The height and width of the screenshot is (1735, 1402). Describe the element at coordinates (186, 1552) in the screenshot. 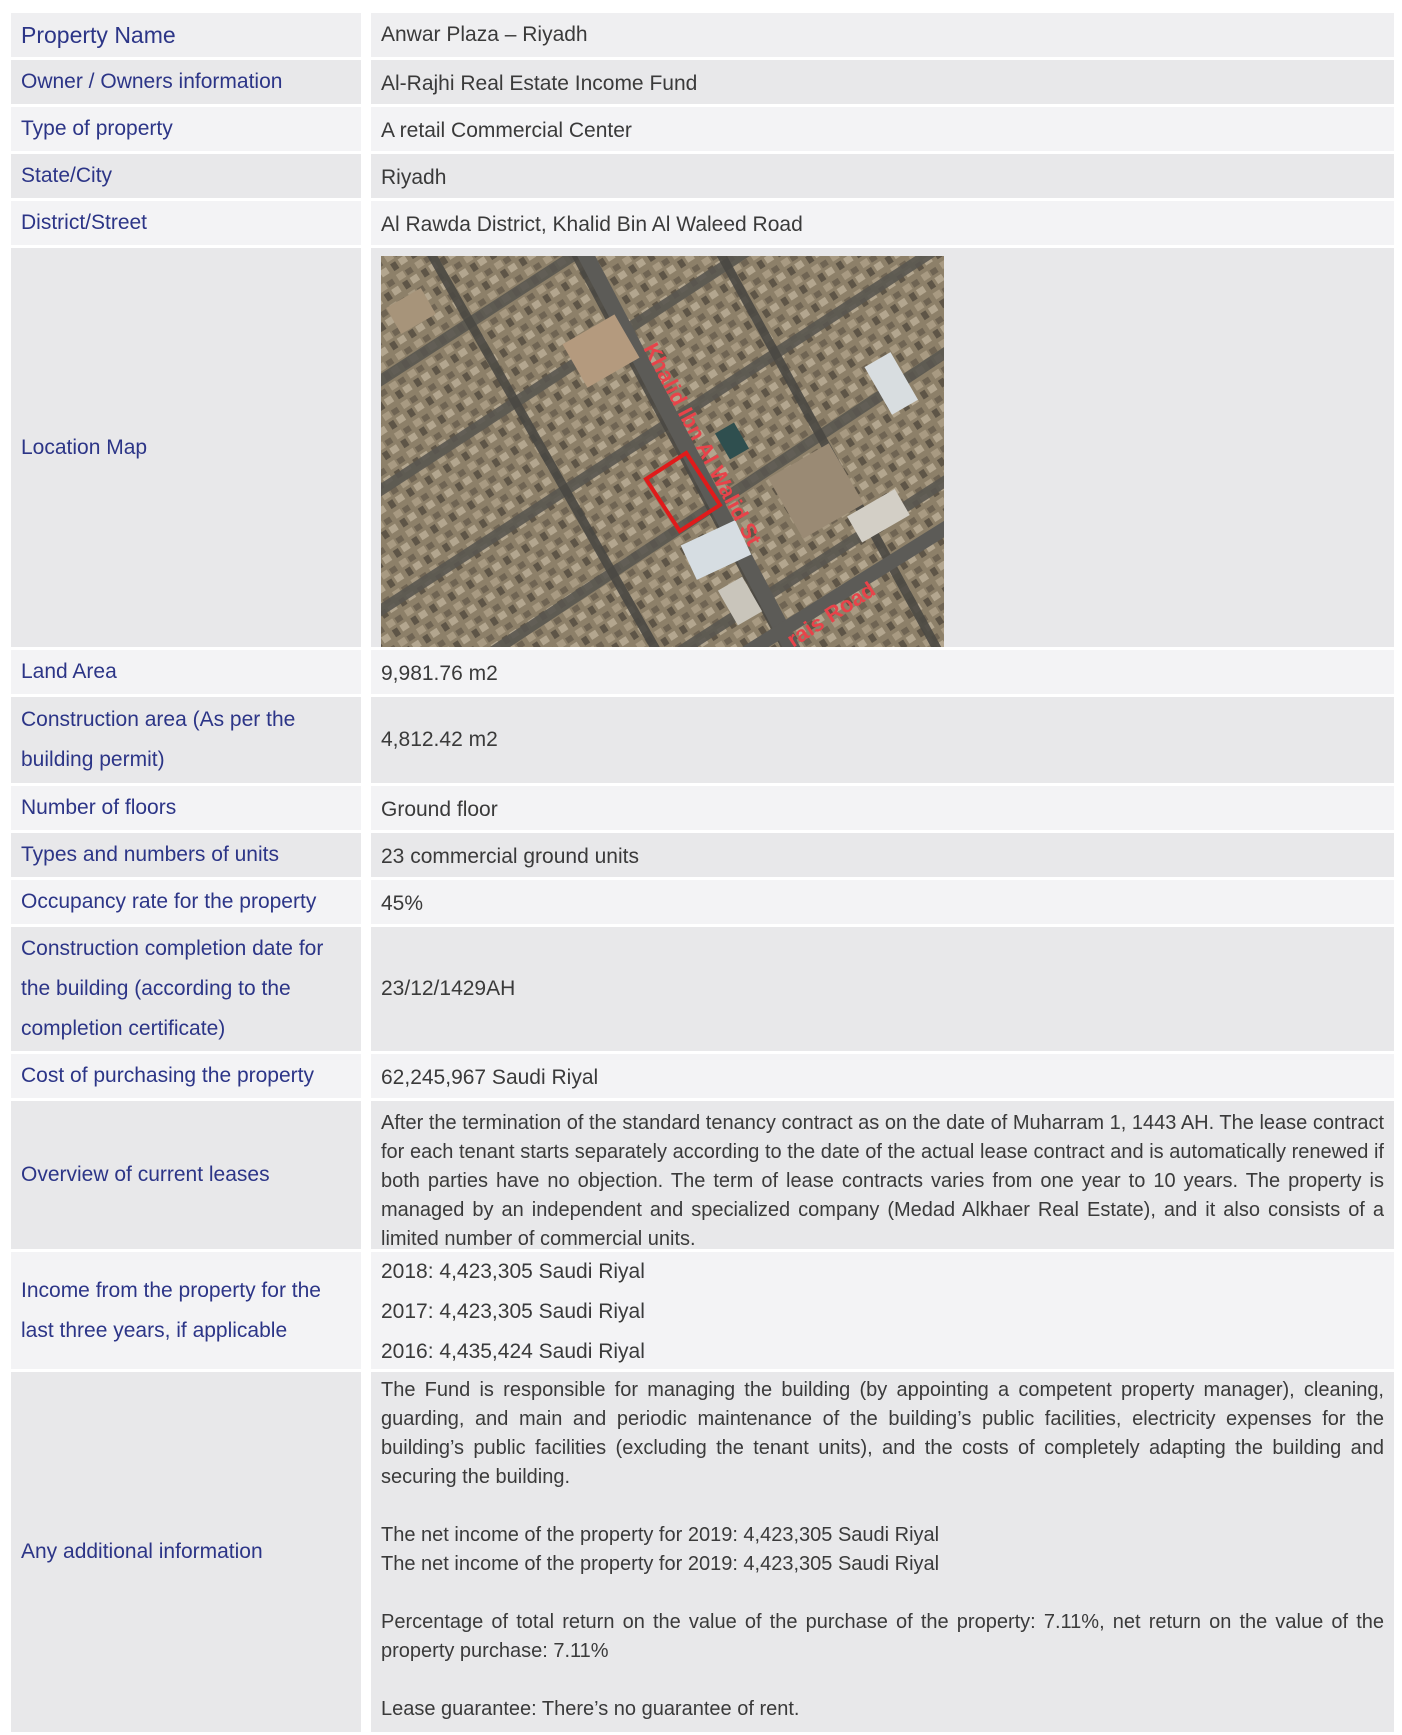

I see `additional-info-label: Any additional information` at that location.